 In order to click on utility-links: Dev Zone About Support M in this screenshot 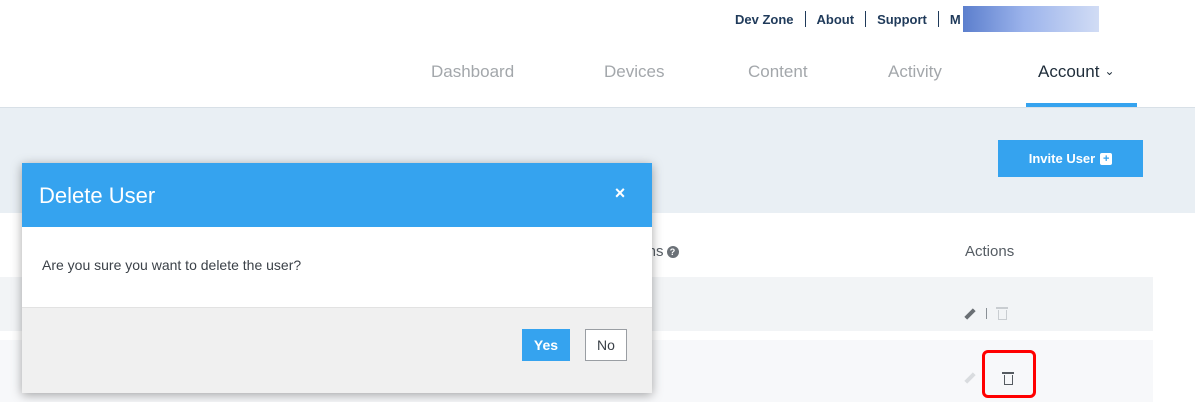, I will do `click(917, 19)`.